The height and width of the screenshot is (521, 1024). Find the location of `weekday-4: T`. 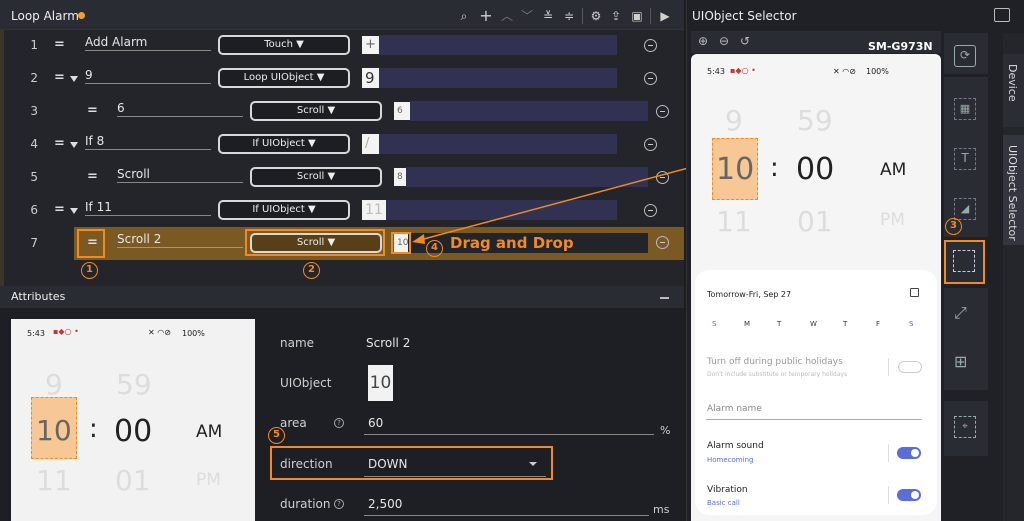

weekday-4: T is located at coordinates (845, 324).